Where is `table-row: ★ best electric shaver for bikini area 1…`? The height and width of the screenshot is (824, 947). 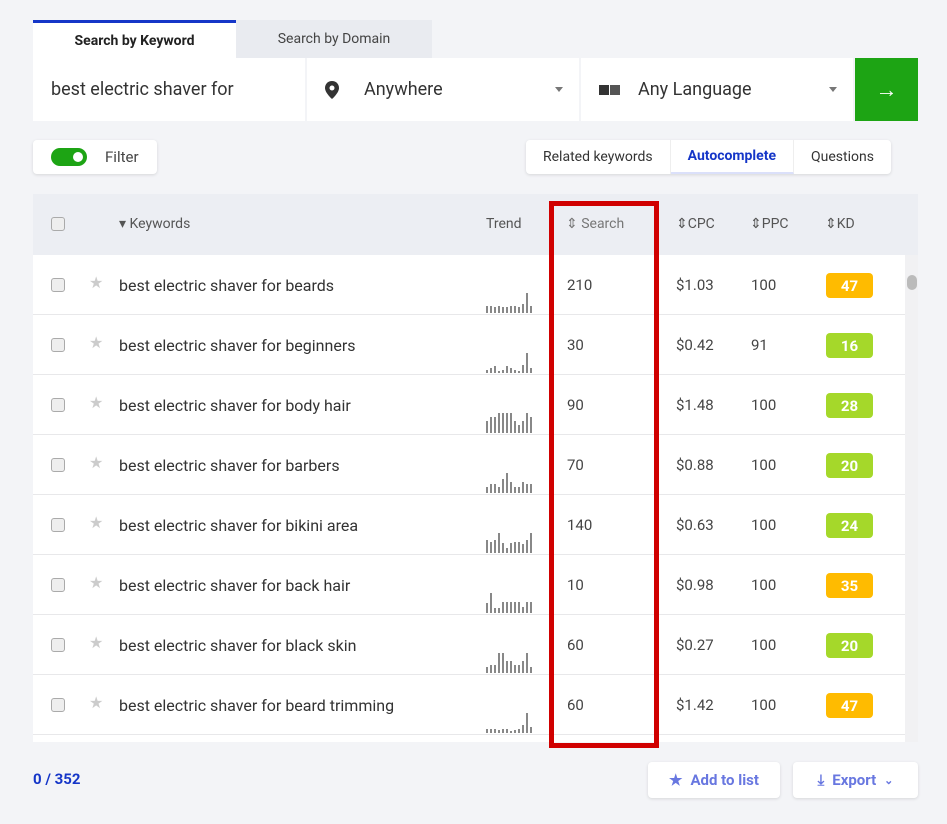
table-row: ★ best electric shaver for bikini area 1… is located at coordinates (469, 525).